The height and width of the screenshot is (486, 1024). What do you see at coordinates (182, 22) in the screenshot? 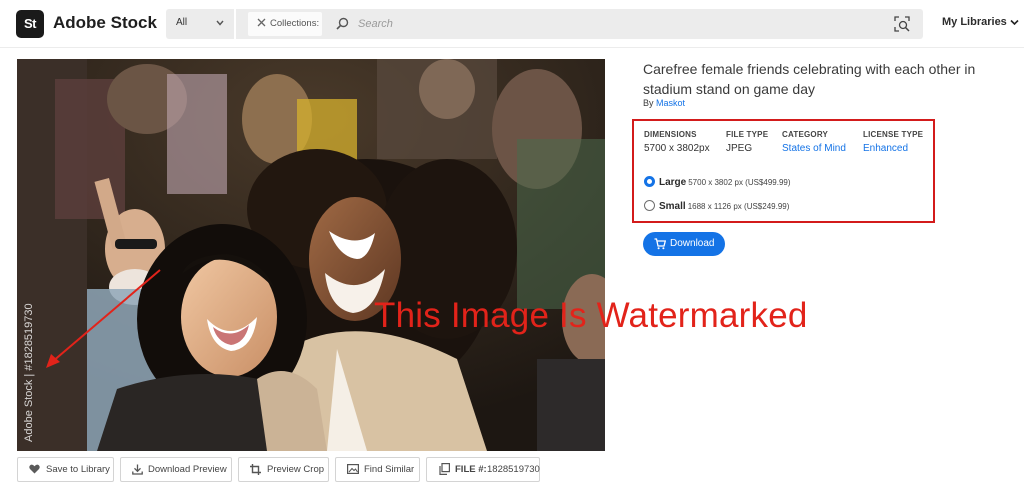
I see `asset-type-filter-label: All` at bounding box center [182, 22].